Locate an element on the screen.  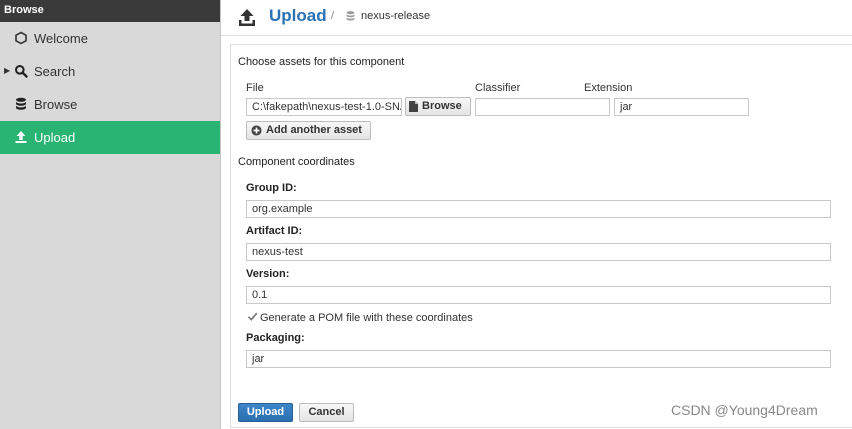
file-label: File is located at coordinates (255, 88).